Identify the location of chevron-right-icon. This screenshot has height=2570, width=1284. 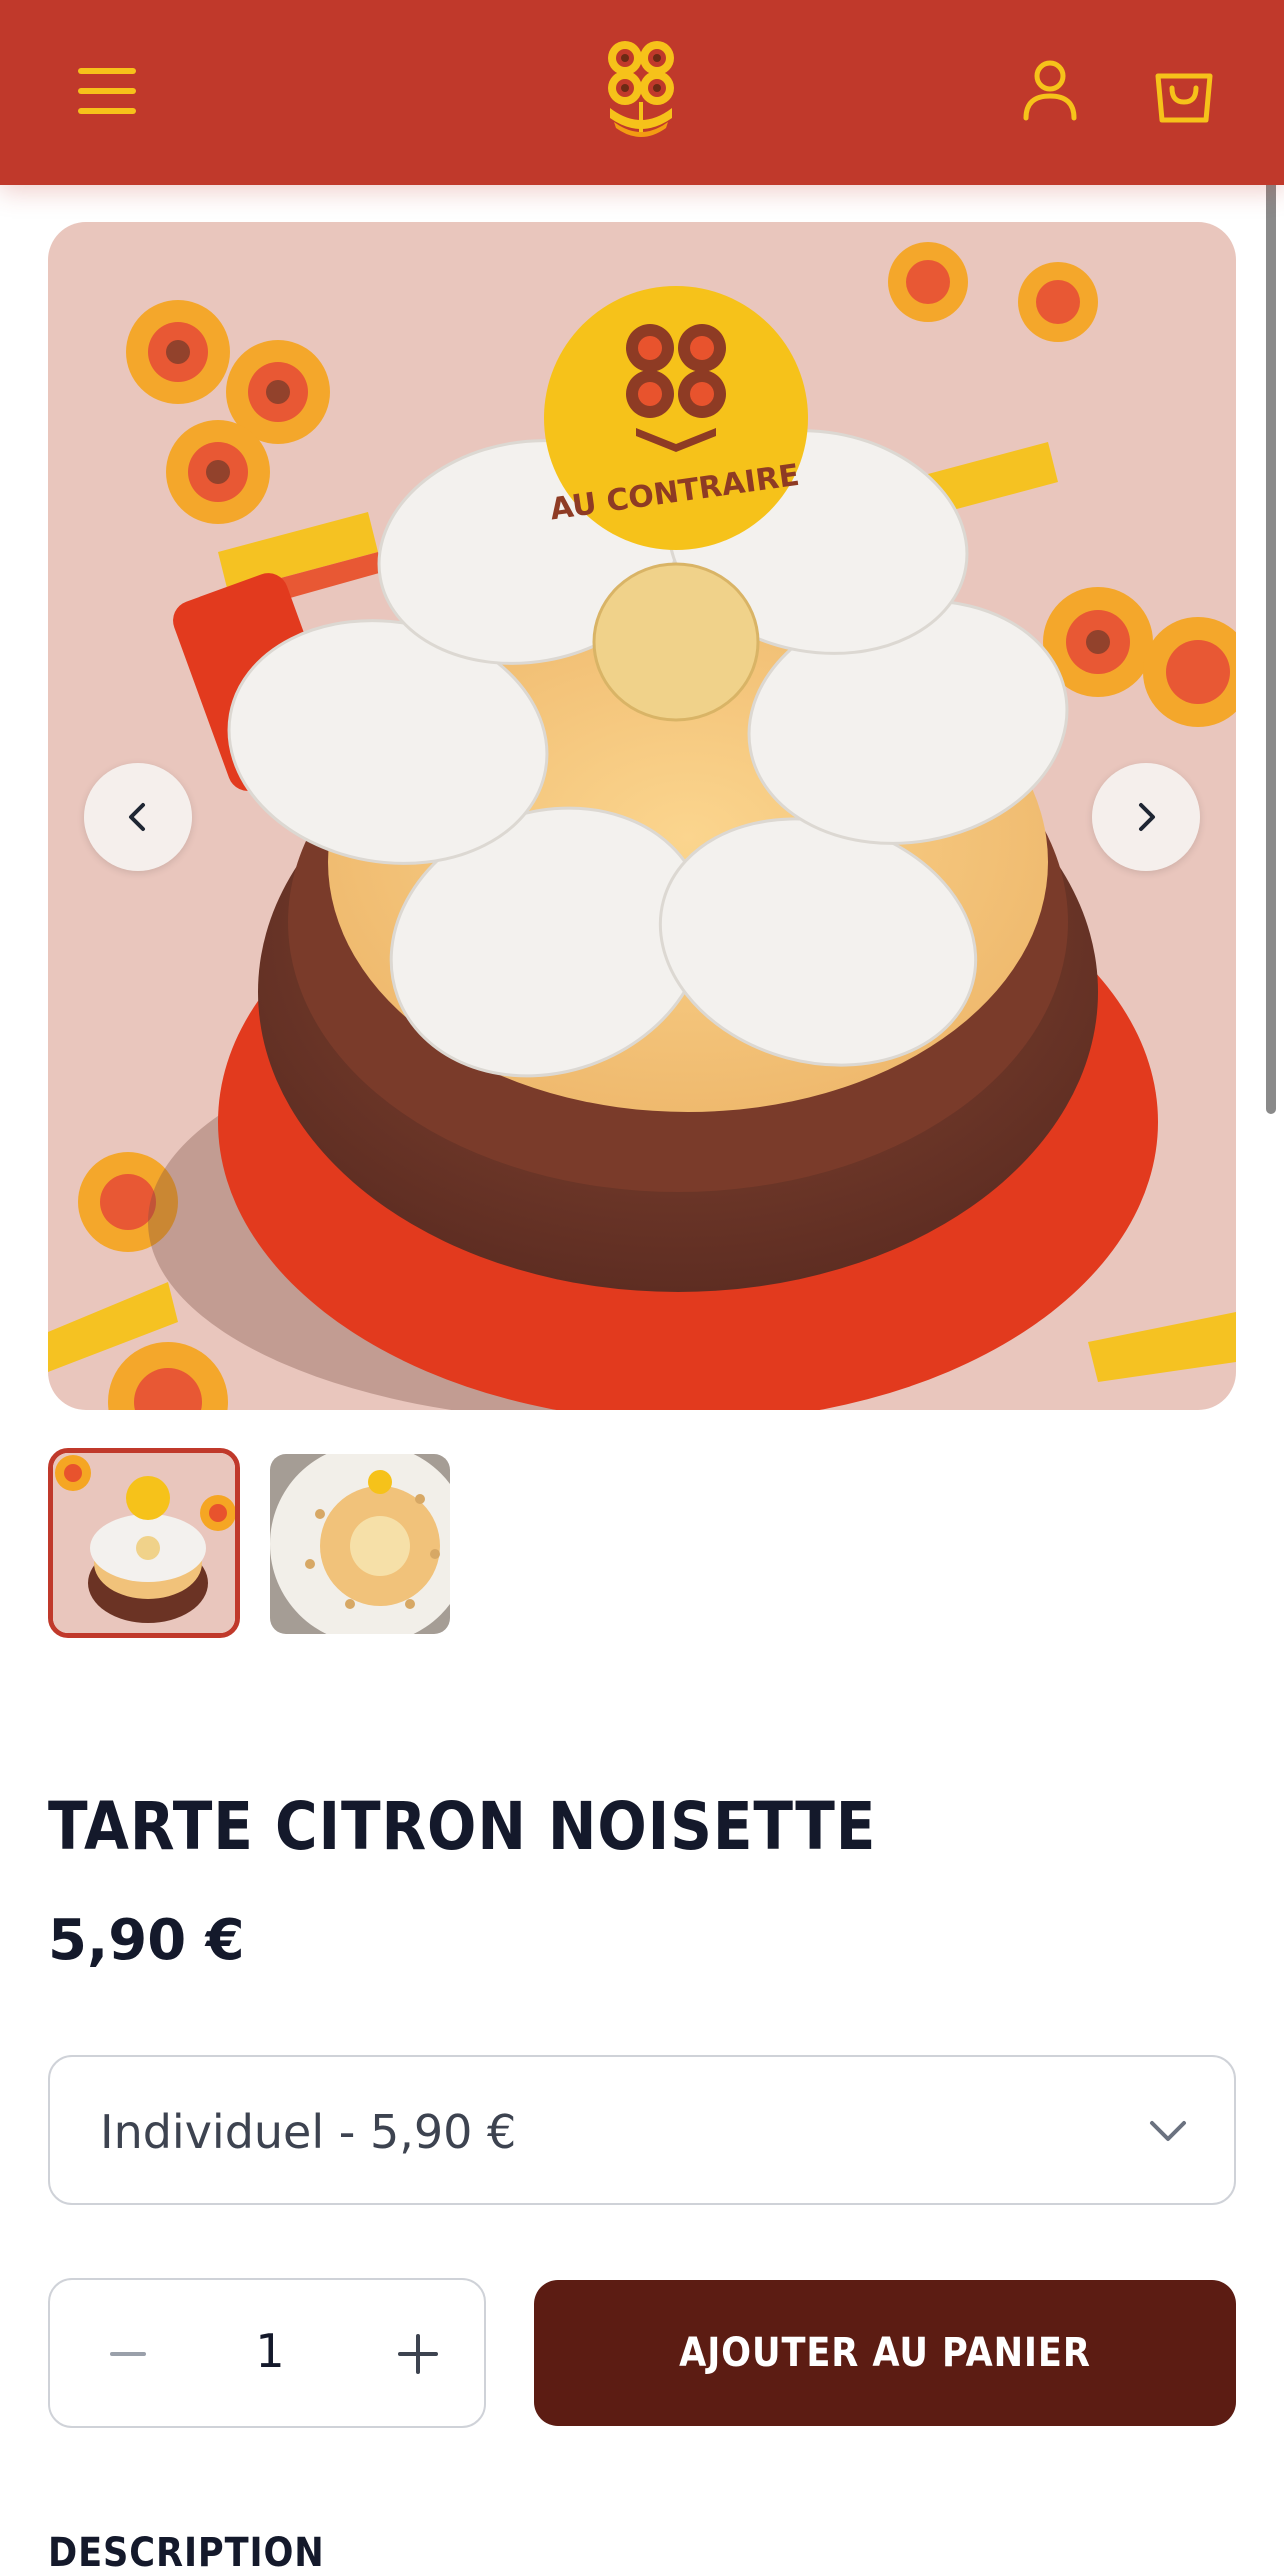
(1147, 817).